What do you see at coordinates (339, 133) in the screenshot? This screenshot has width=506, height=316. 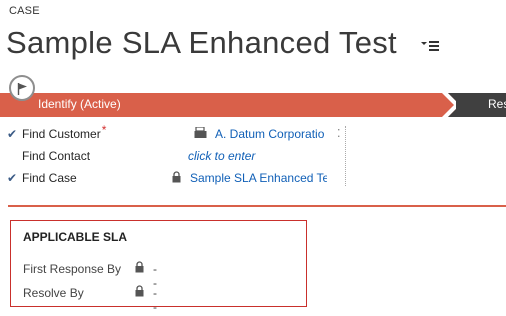 I see `more-dots-icon: ⁚` at bounding box center [339, 133].